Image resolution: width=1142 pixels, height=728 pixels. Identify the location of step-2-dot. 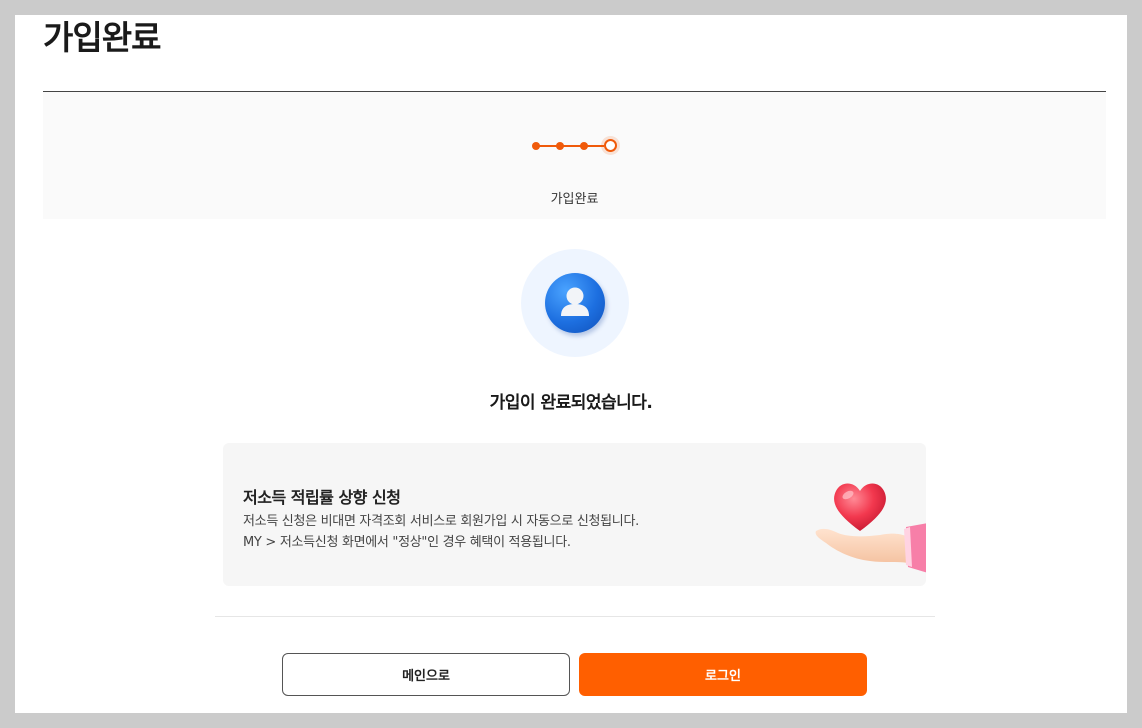
(560, 146).